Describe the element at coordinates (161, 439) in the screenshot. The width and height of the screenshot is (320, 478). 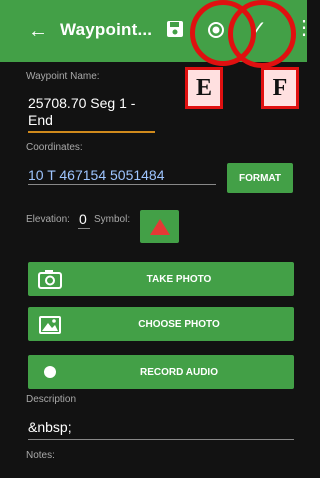
I see `description-underline` at that location.